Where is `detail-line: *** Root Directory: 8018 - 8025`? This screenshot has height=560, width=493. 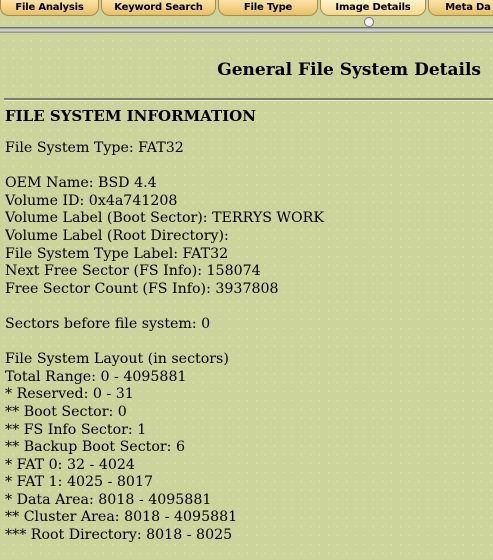 detail-line: *** Root Directory: 8018 - 8025 is located at coordinates (119, 535).